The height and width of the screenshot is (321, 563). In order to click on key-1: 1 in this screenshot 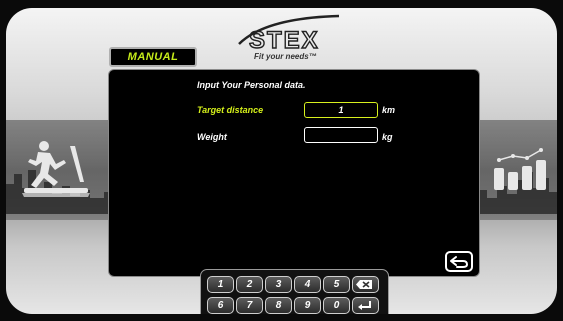, I will do `click(220, 284)`.